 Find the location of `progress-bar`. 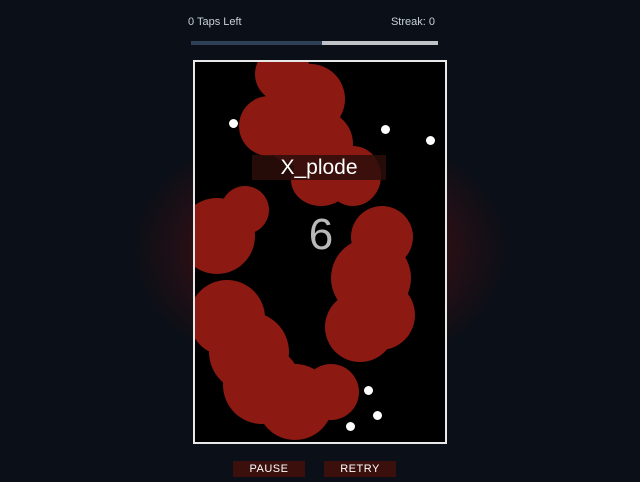

progress-bar is located at coordinates (314, 43).